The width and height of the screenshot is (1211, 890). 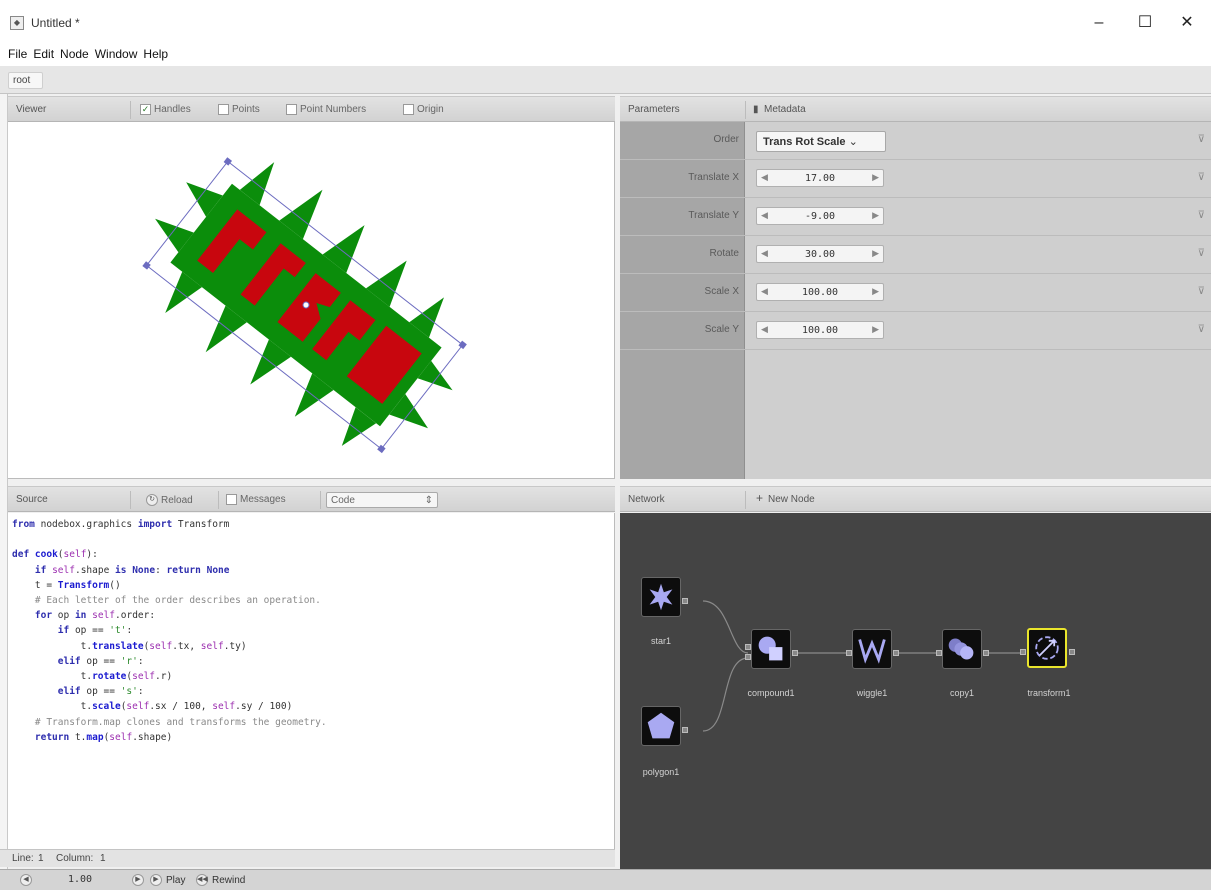 I want to click on node-label-polygon1: polygon1, so click(x=661, y=772).